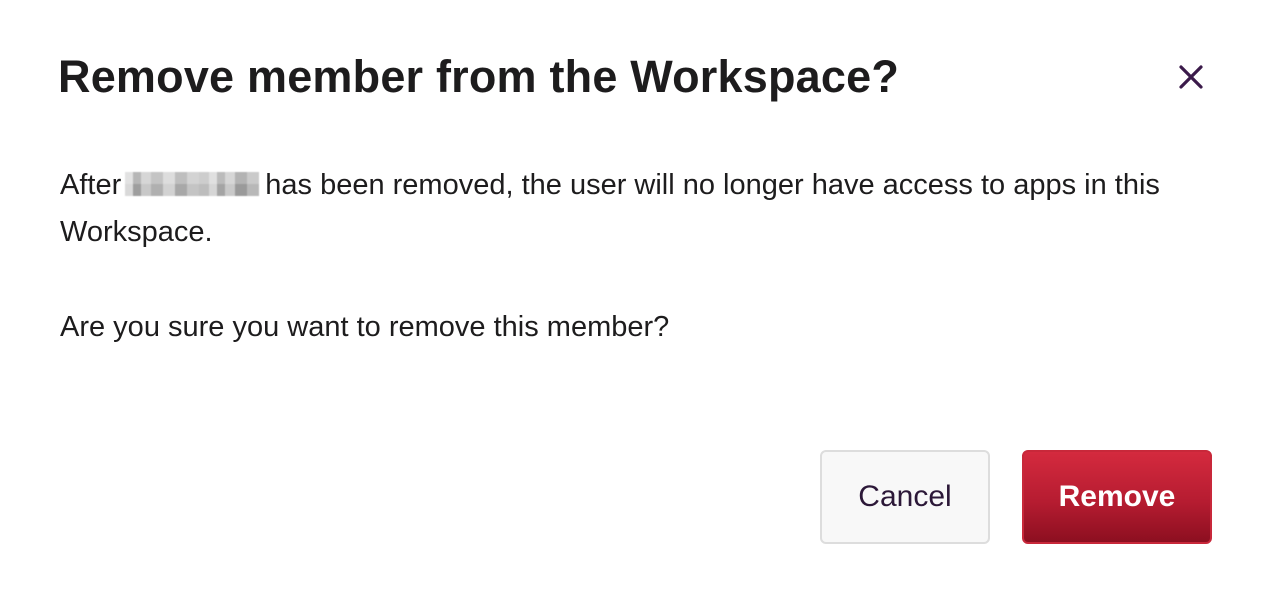 Image resolution: width=1264 pixels, height=598 pixels. Describe the element at coordinates (1117, 497) in the screenshot. I see `remove-button: Remove` at that location.